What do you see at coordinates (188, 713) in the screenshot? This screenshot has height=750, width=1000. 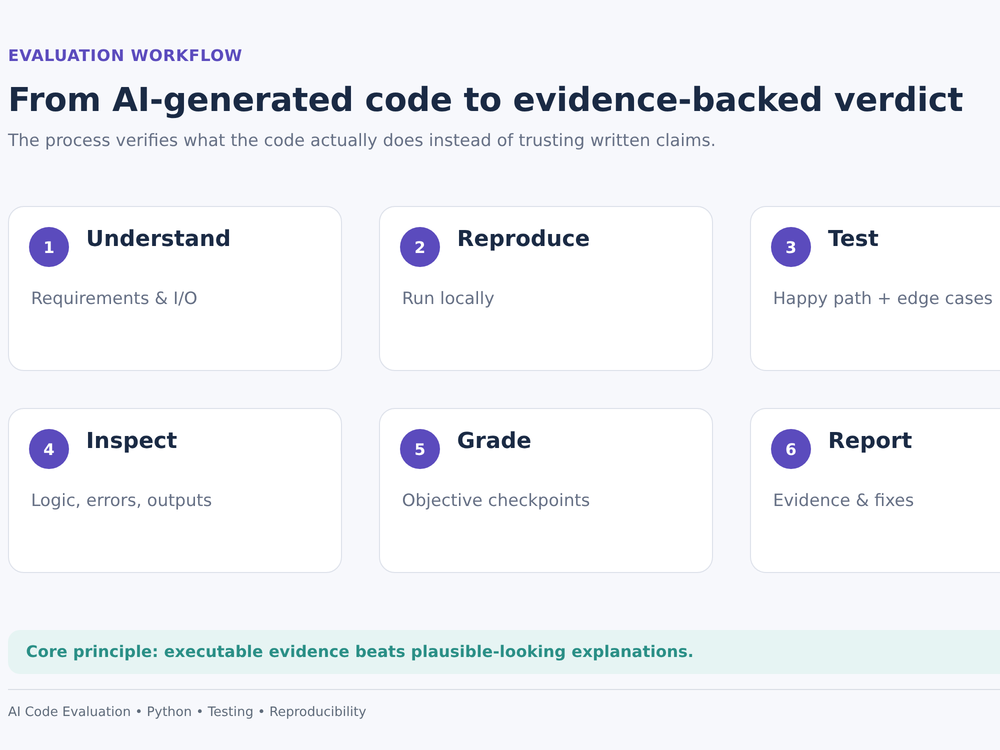 I see `footer-text: AI Code Evaluation • Python • Testing • Reproducibility` at bounding box center [188, 713].